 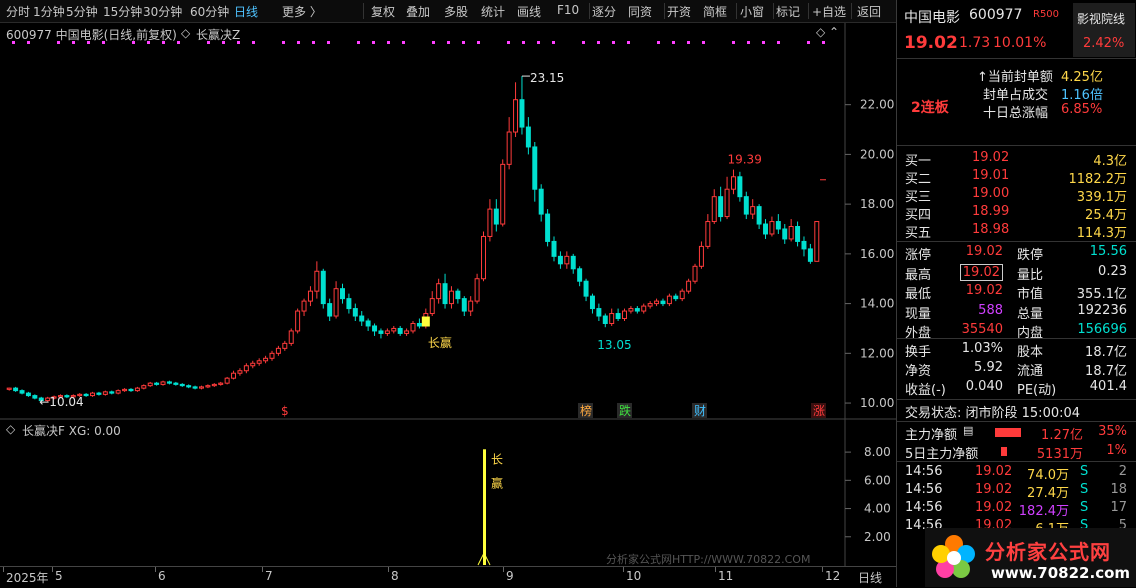 I want to click on bid-level: 买三, so click(x=918, y=197).